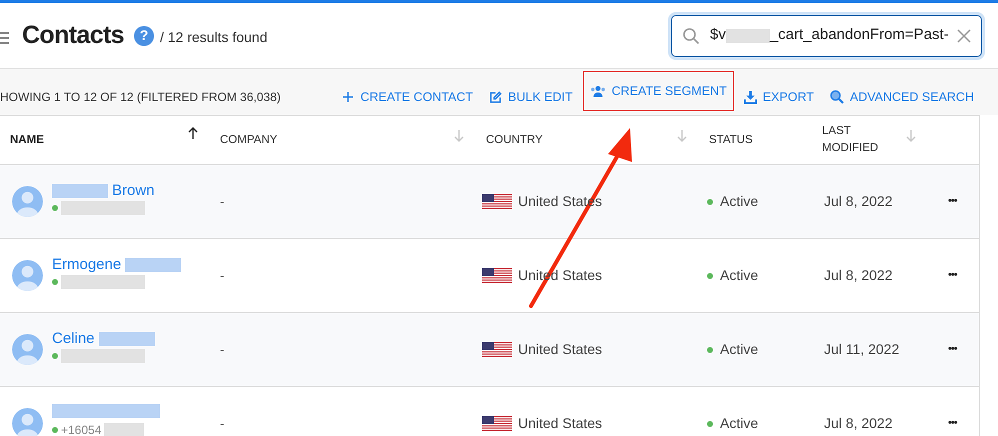 The width and height of the screenshot is (998, 436). Describe the element at coordinates (859, 35) in the screenshot. I see `search-text: _cart_abandonFrom=Past-` at that location.